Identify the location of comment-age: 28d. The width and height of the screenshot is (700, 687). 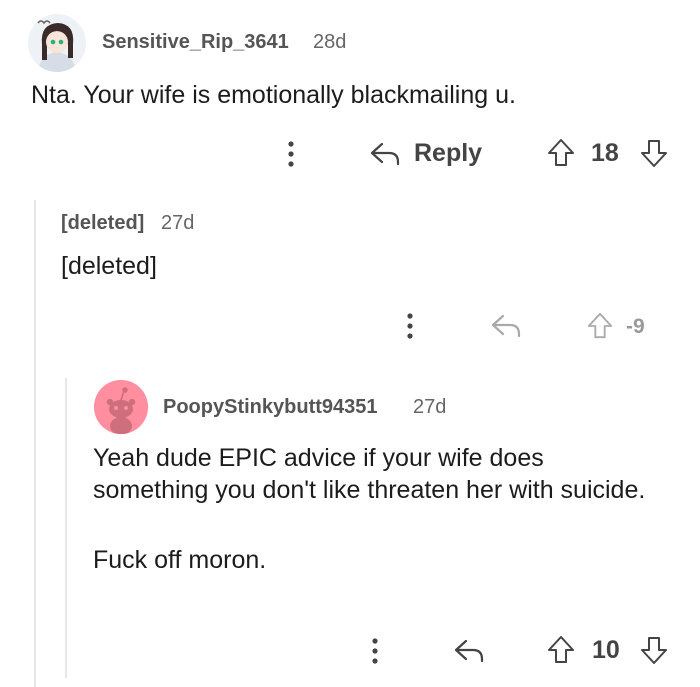
(330, 42).